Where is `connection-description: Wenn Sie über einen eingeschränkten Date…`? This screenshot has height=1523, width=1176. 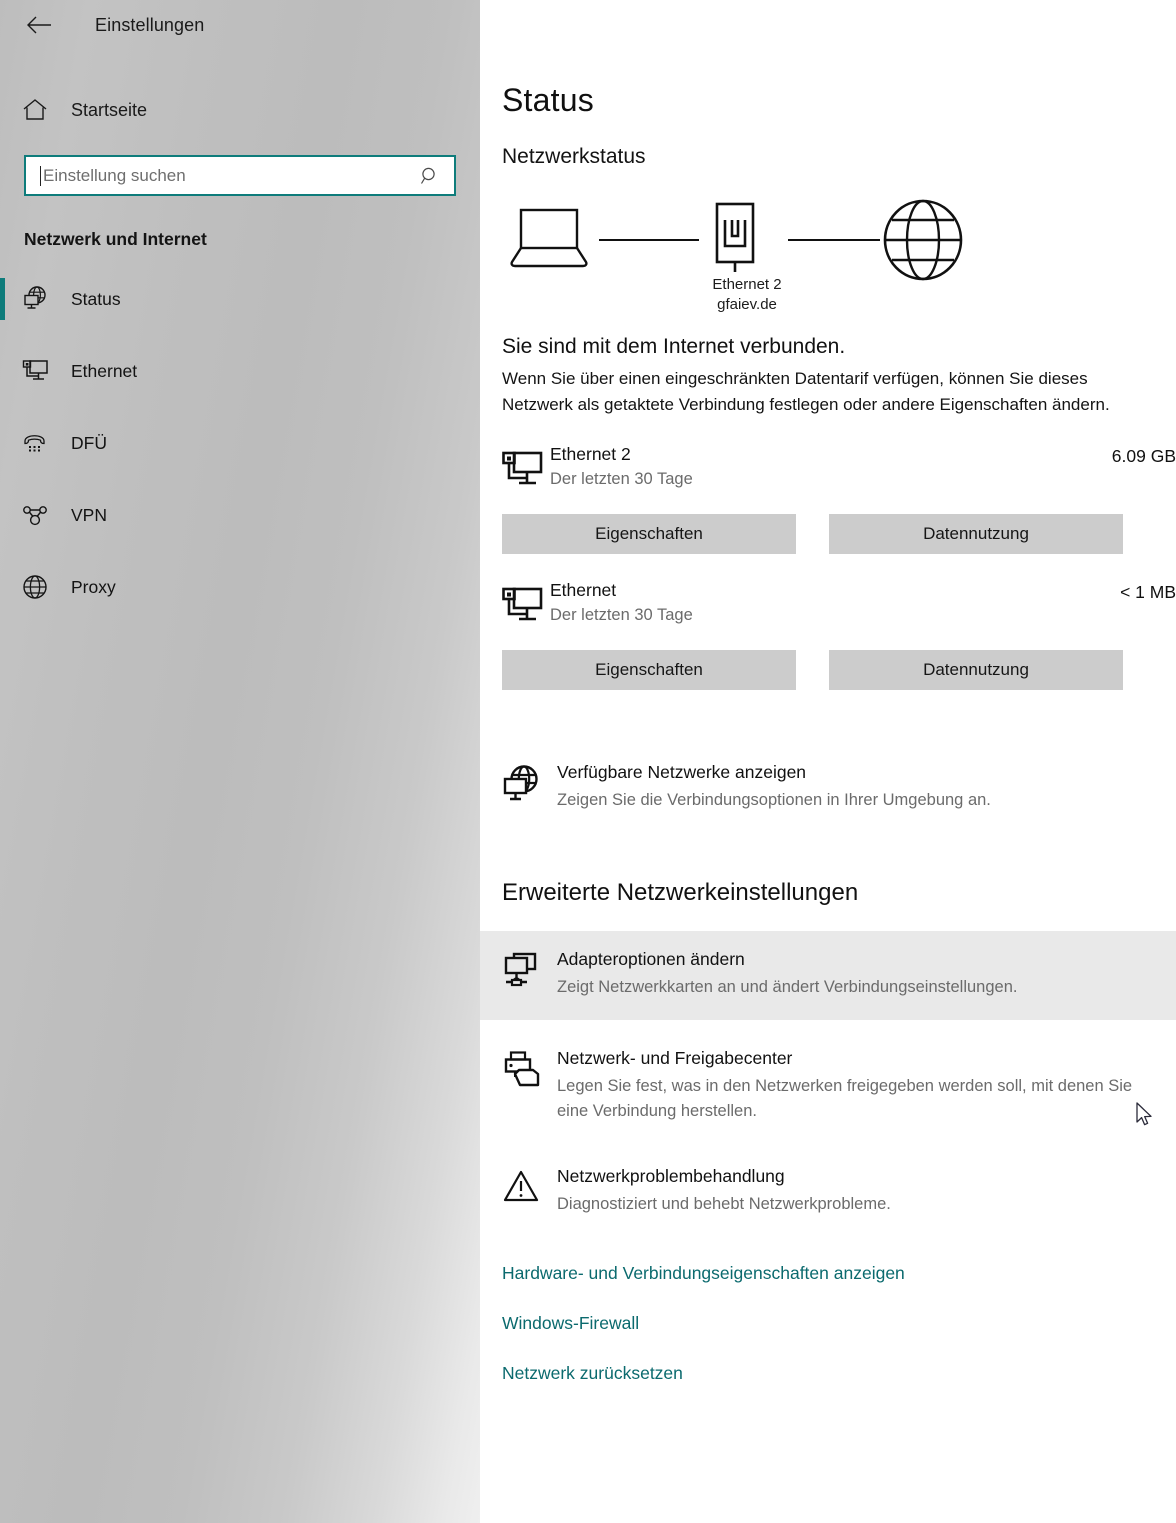
connection-description: Wenn Sie über einen eingeschränkten Date… is located at coordinates (806, 391).